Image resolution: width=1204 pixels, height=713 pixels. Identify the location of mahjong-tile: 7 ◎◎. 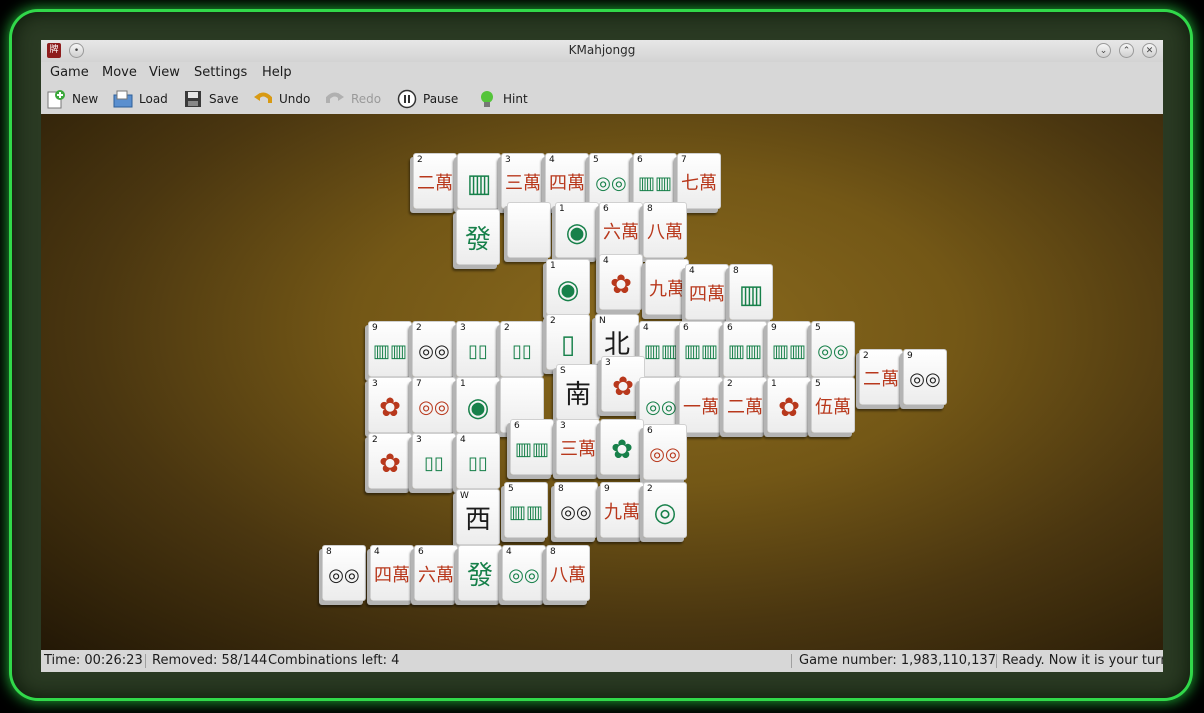
(434, 405).